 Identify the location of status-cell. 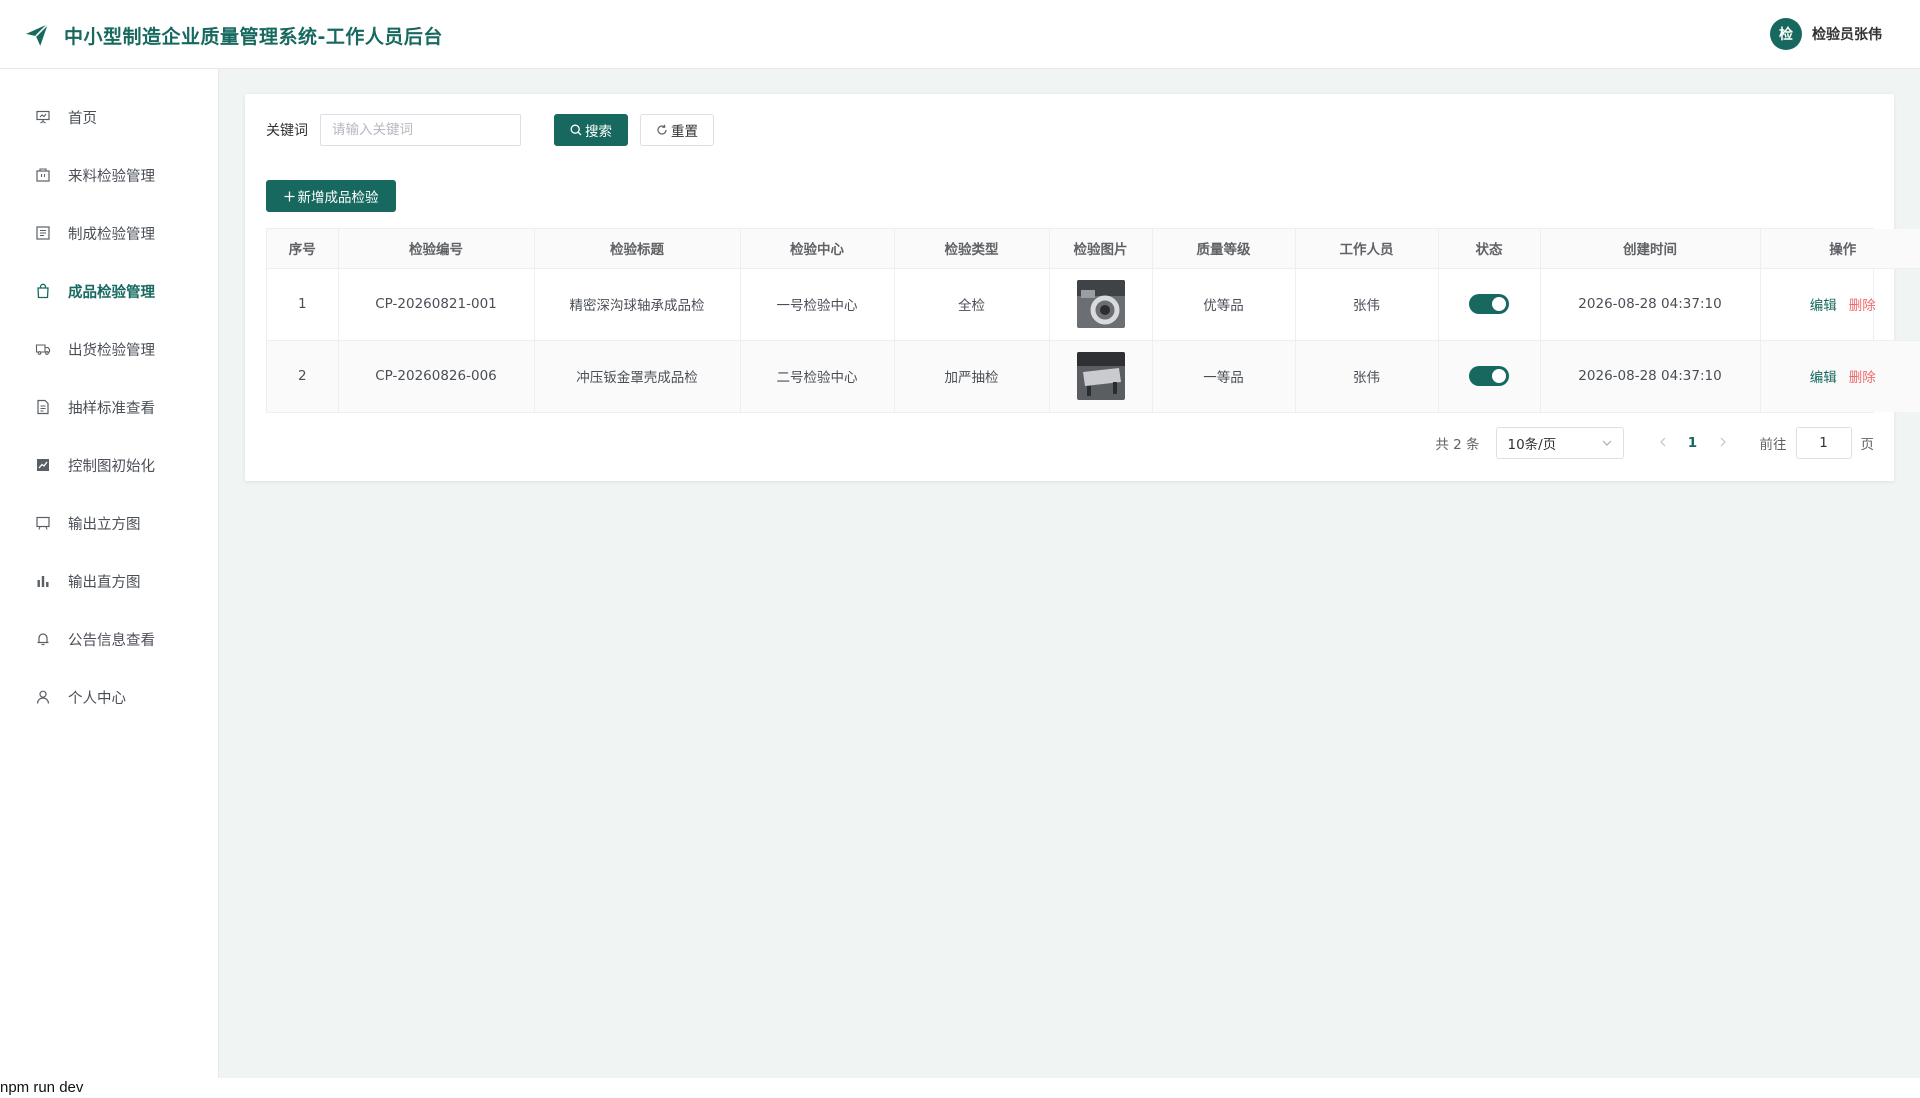
(1489, 304).